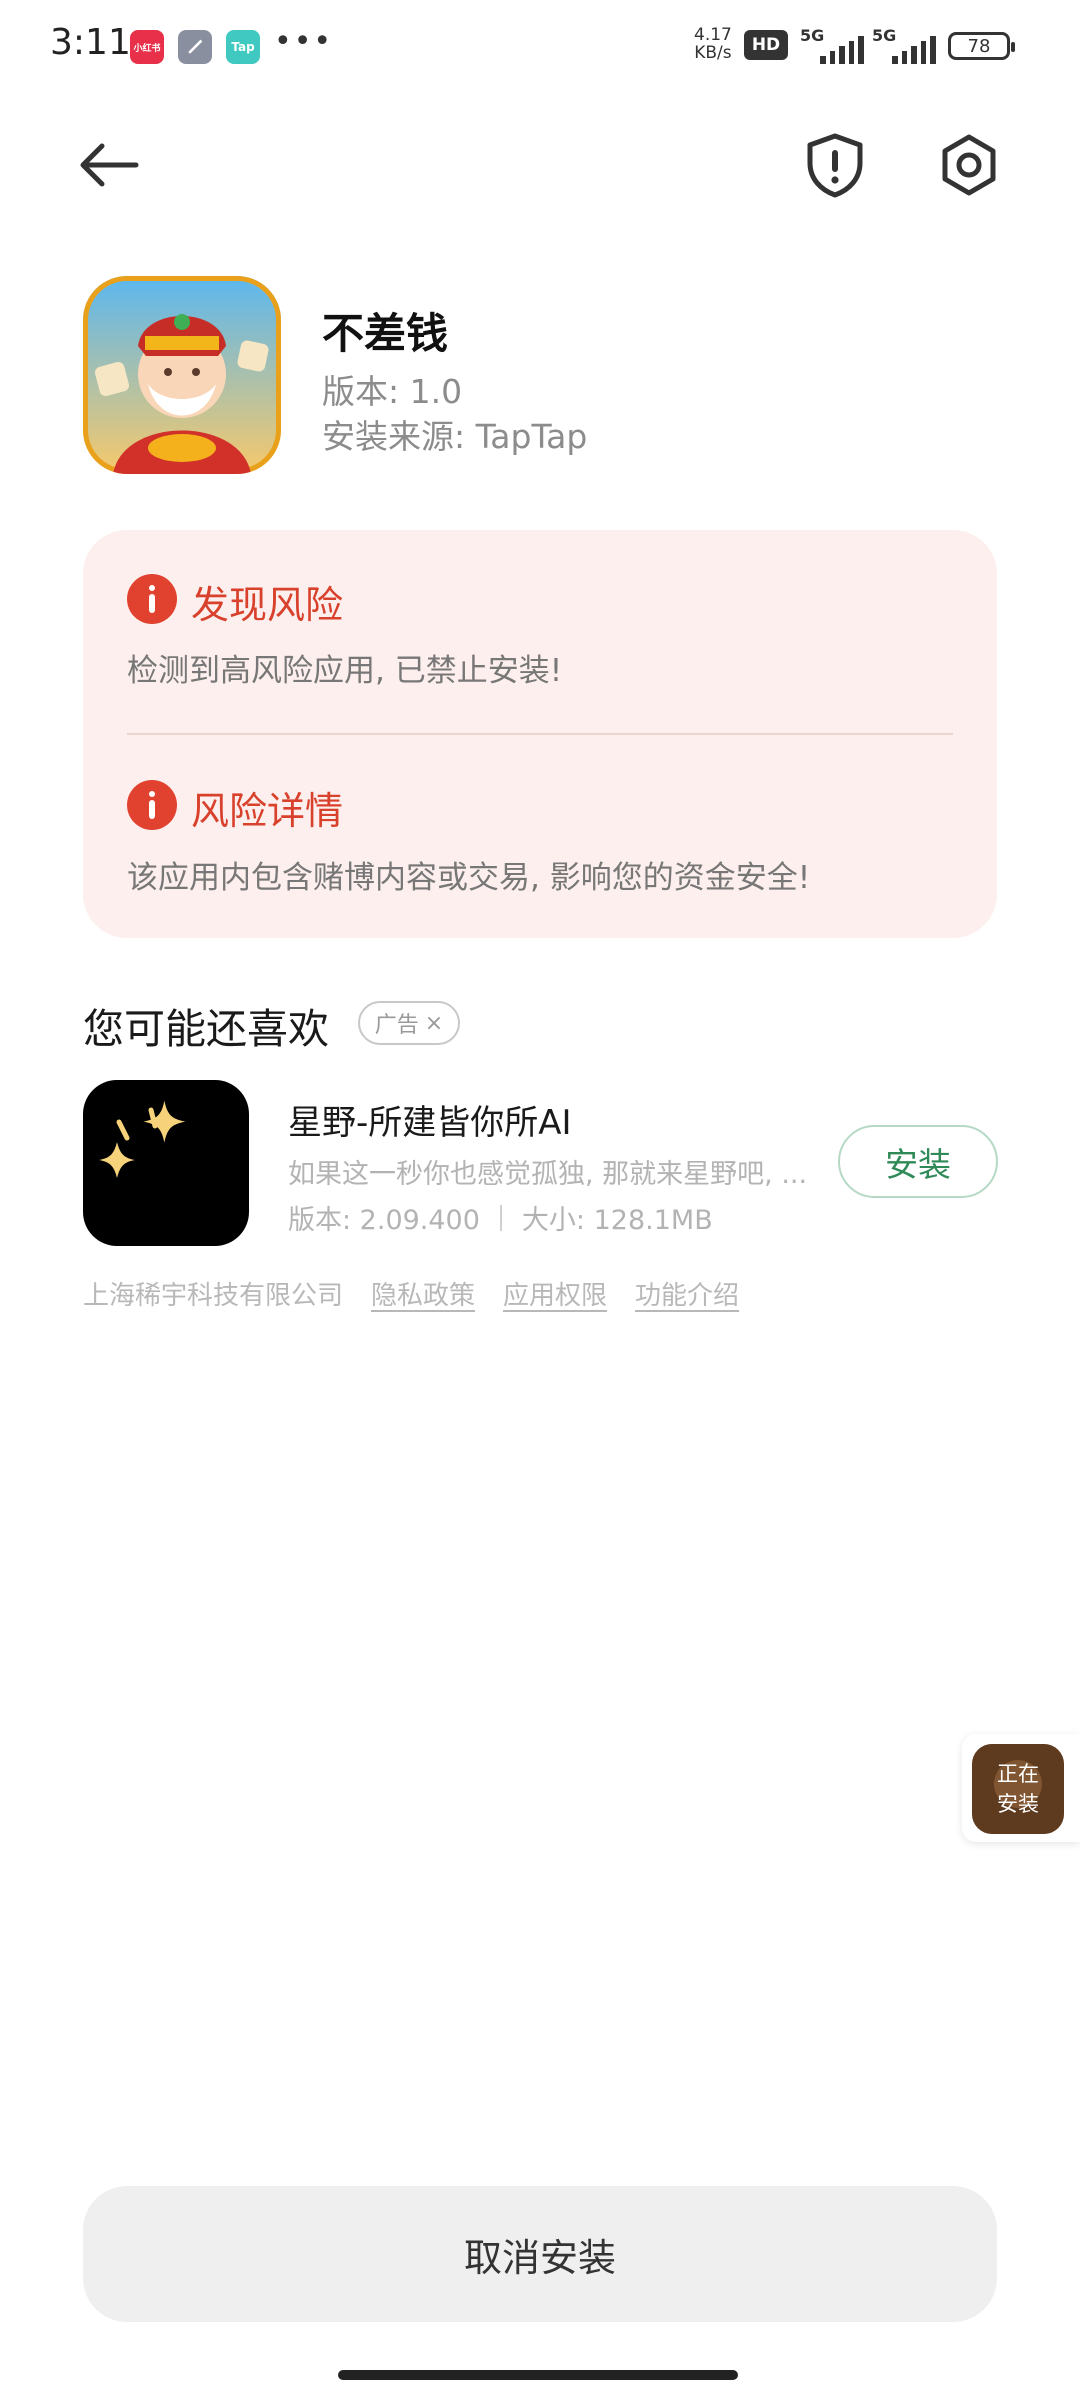 Image resolution: width=1080 pixels, height=2400 pixels. What do you see at coordinates (555, 1293) in the screenshot?
I see `app-permissions-link: 应用权限` at bounding box center [555, 1293].